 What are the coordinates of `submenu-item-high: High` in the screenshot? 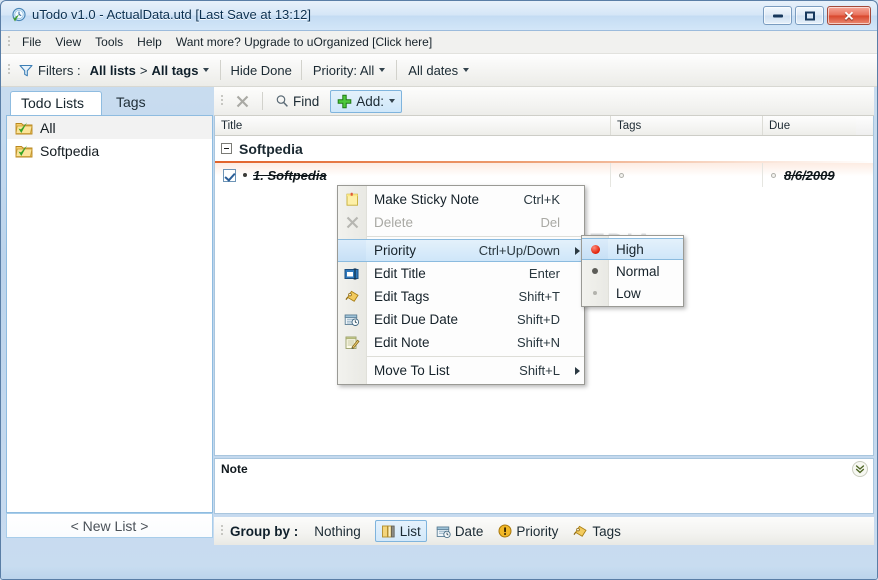 It's located at (632, 249).